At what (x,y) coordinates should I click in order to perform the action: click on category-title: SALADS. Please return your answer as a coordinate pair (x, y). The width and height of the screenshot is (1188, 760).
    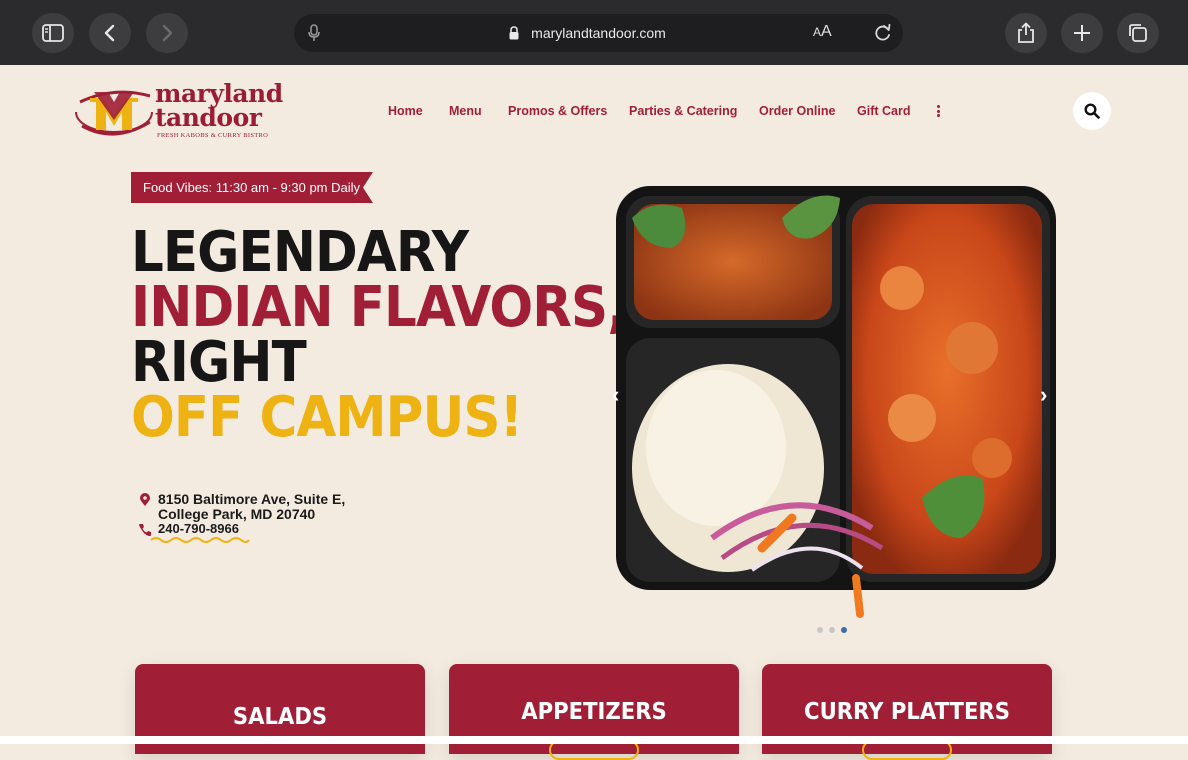
    Looking at the image, I should click on (280, 717).